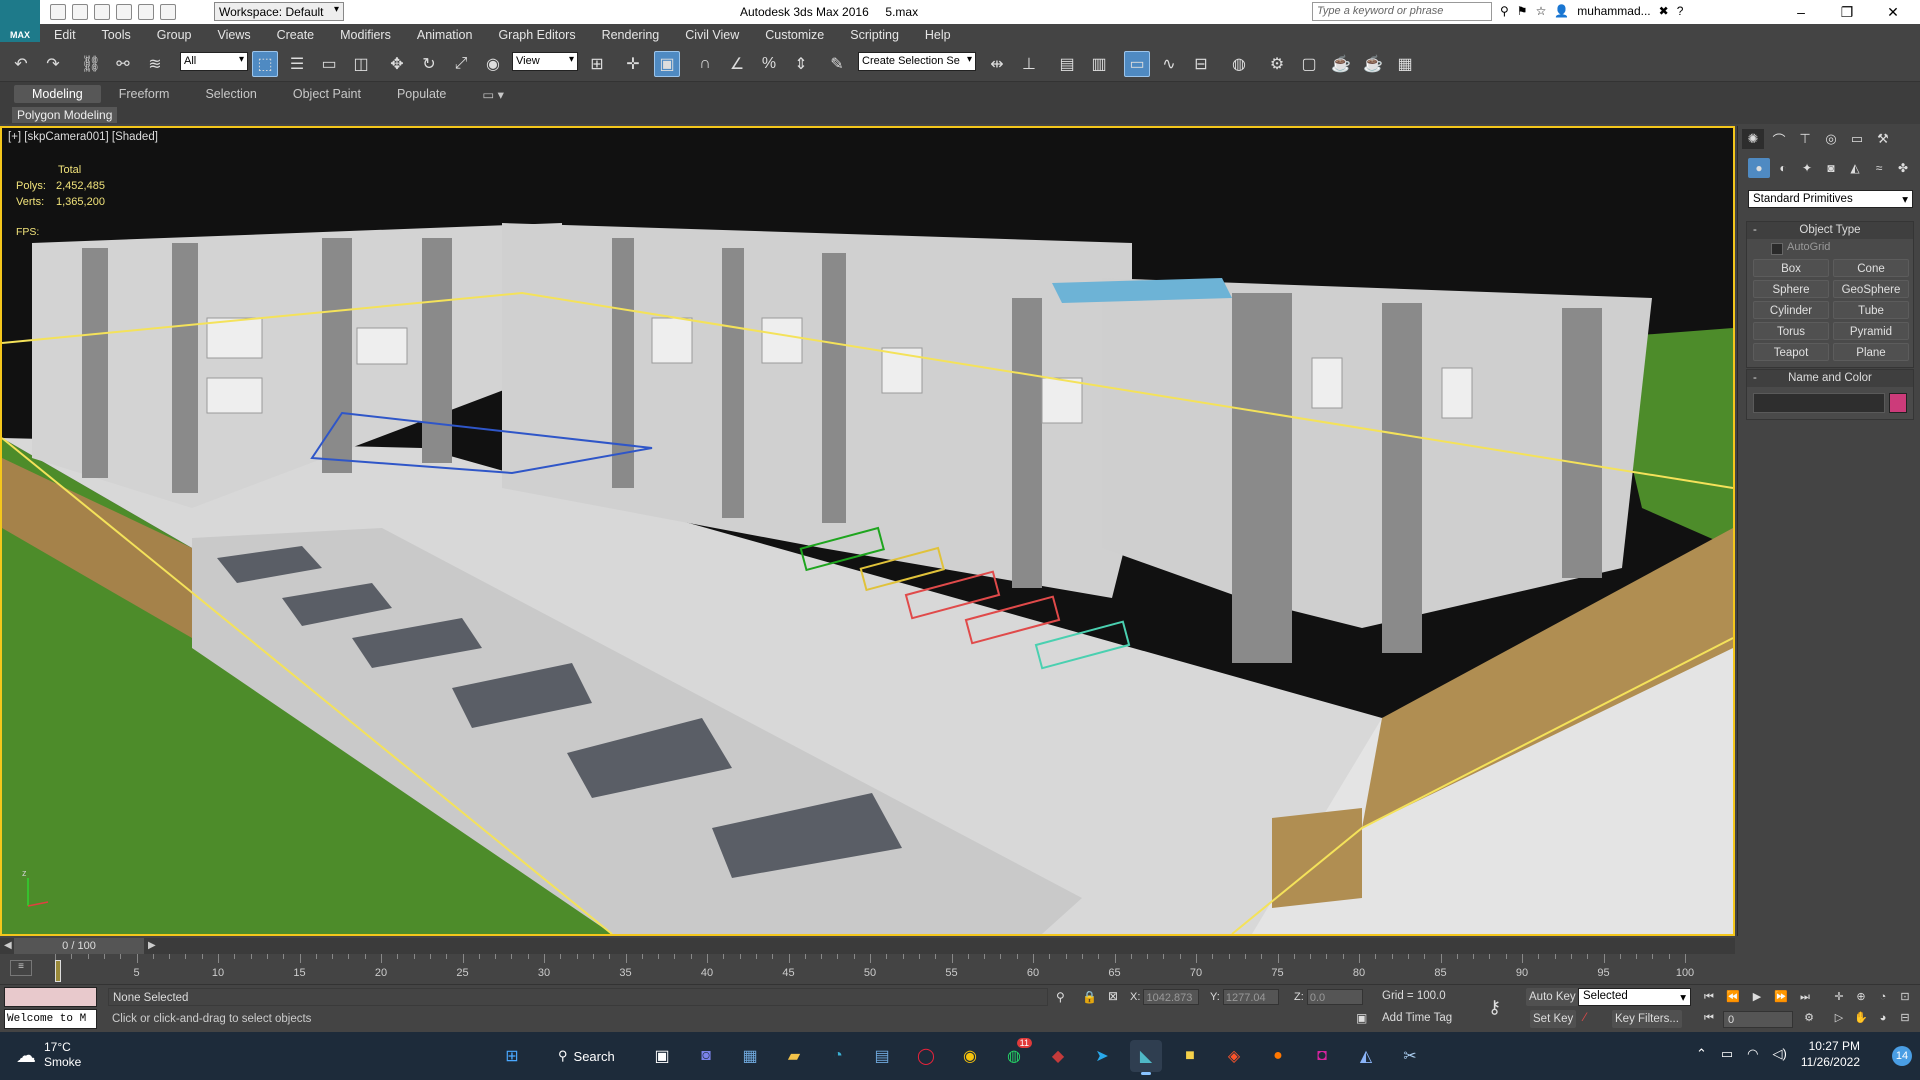 This screenshot has height=1080, width=1920. I want to click on next-key-icon: ⏩, so click(1781, 997).